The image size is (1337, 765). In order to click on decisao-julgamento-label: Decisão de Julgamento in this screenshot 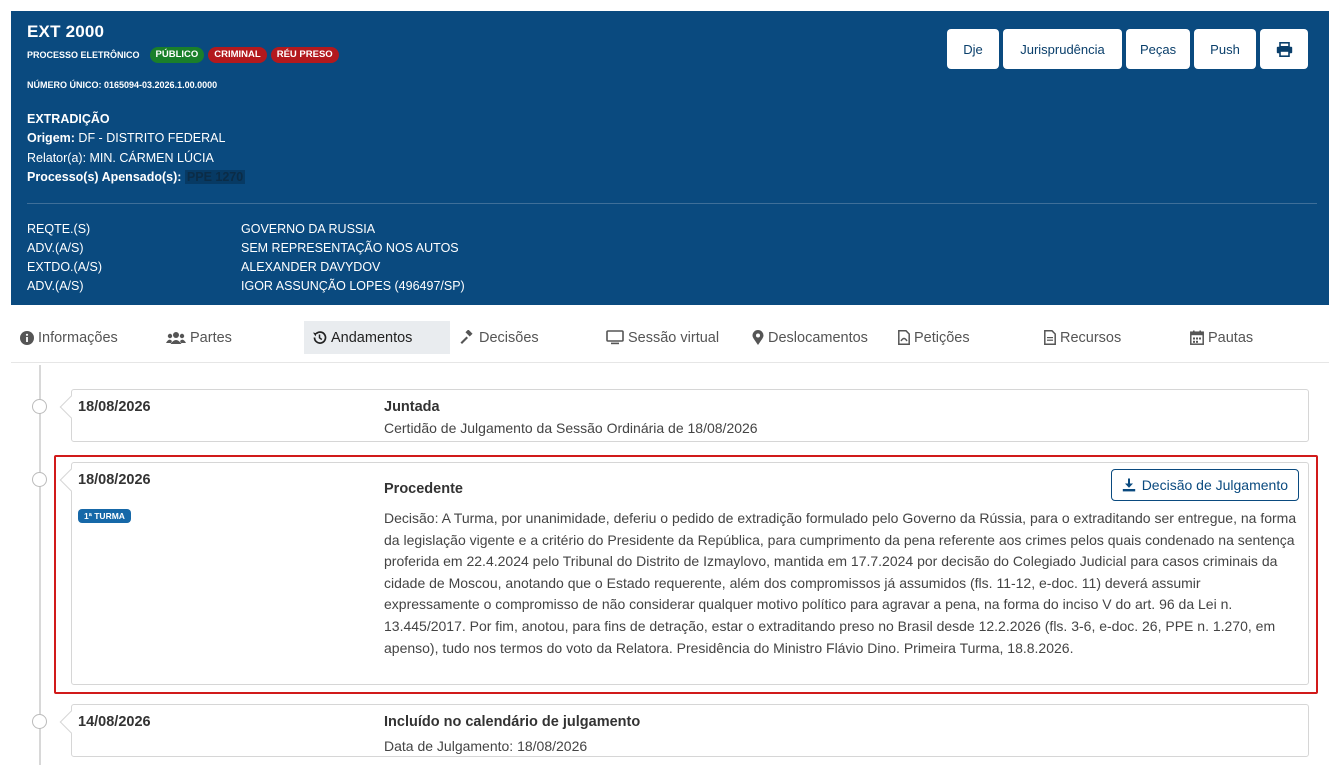, I will do `click(1214, 485)`.